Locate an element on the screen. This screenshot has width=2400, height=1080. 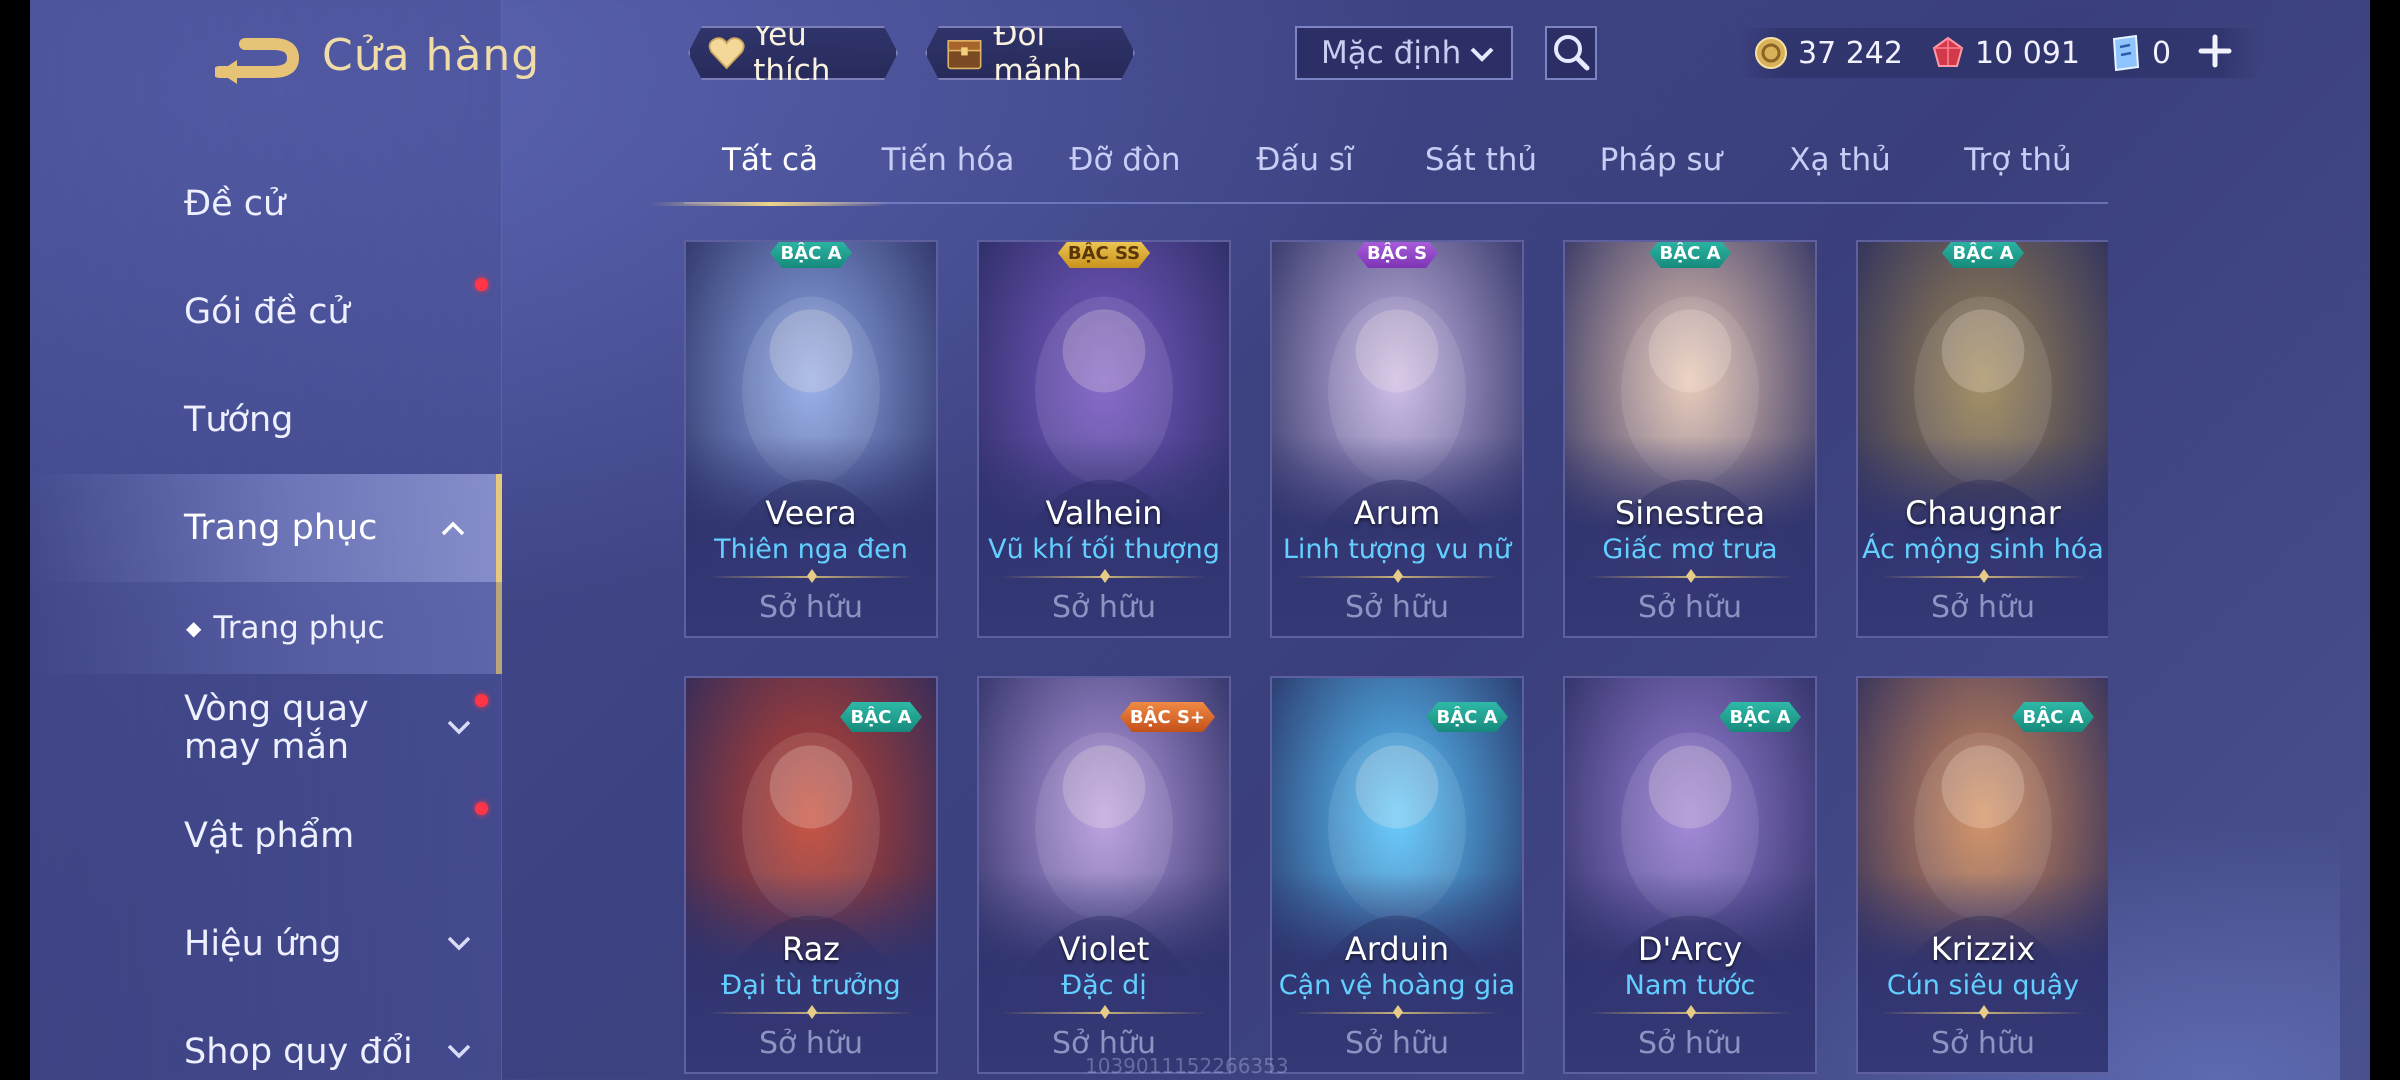
ruby-gem-icon is located at coordinates (1948, 51).